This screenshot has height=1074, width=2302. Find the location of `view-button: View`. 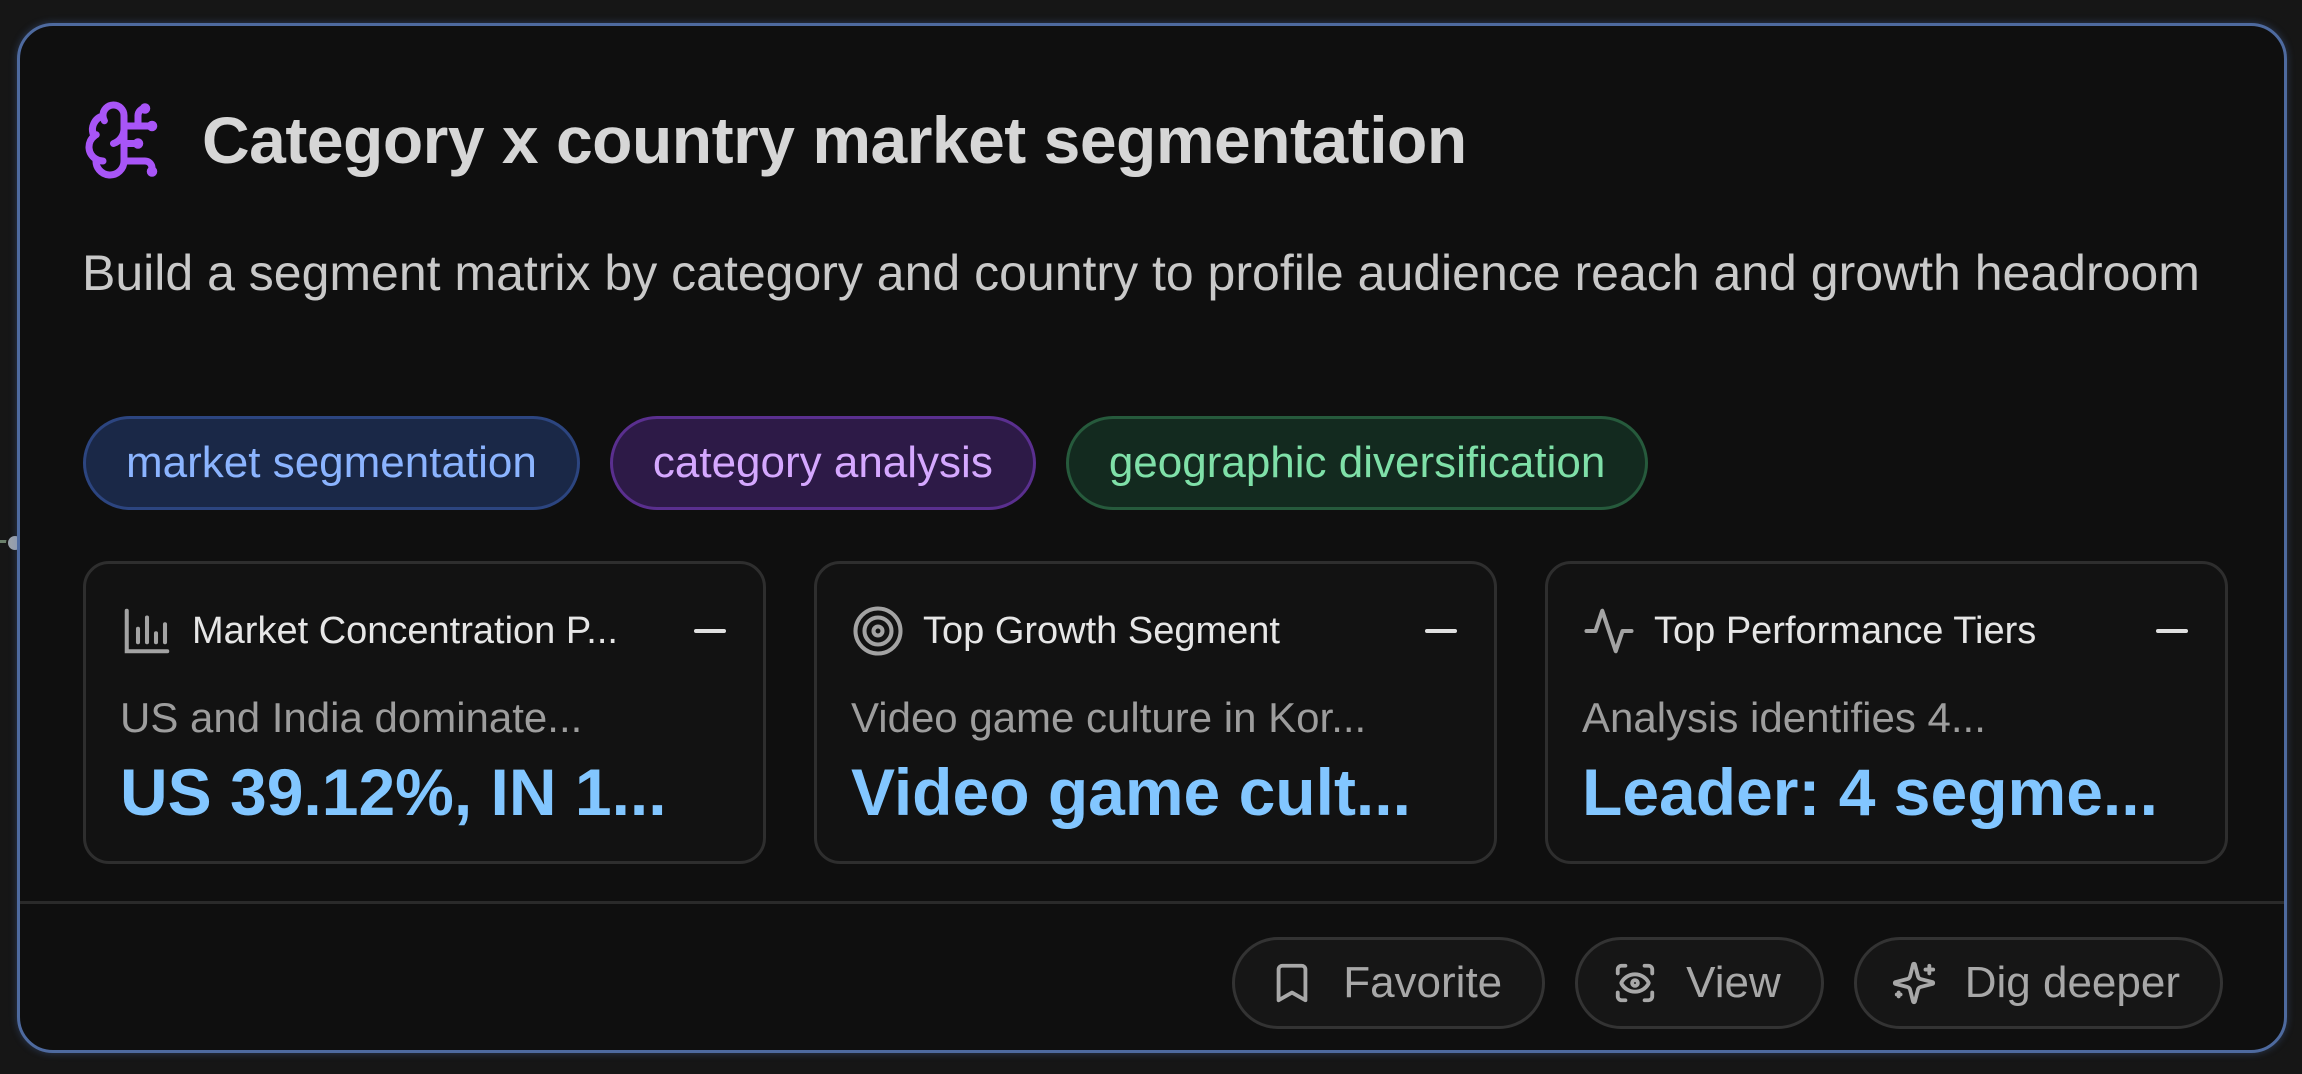

view-button: View is located at coordinates (1699, 983).